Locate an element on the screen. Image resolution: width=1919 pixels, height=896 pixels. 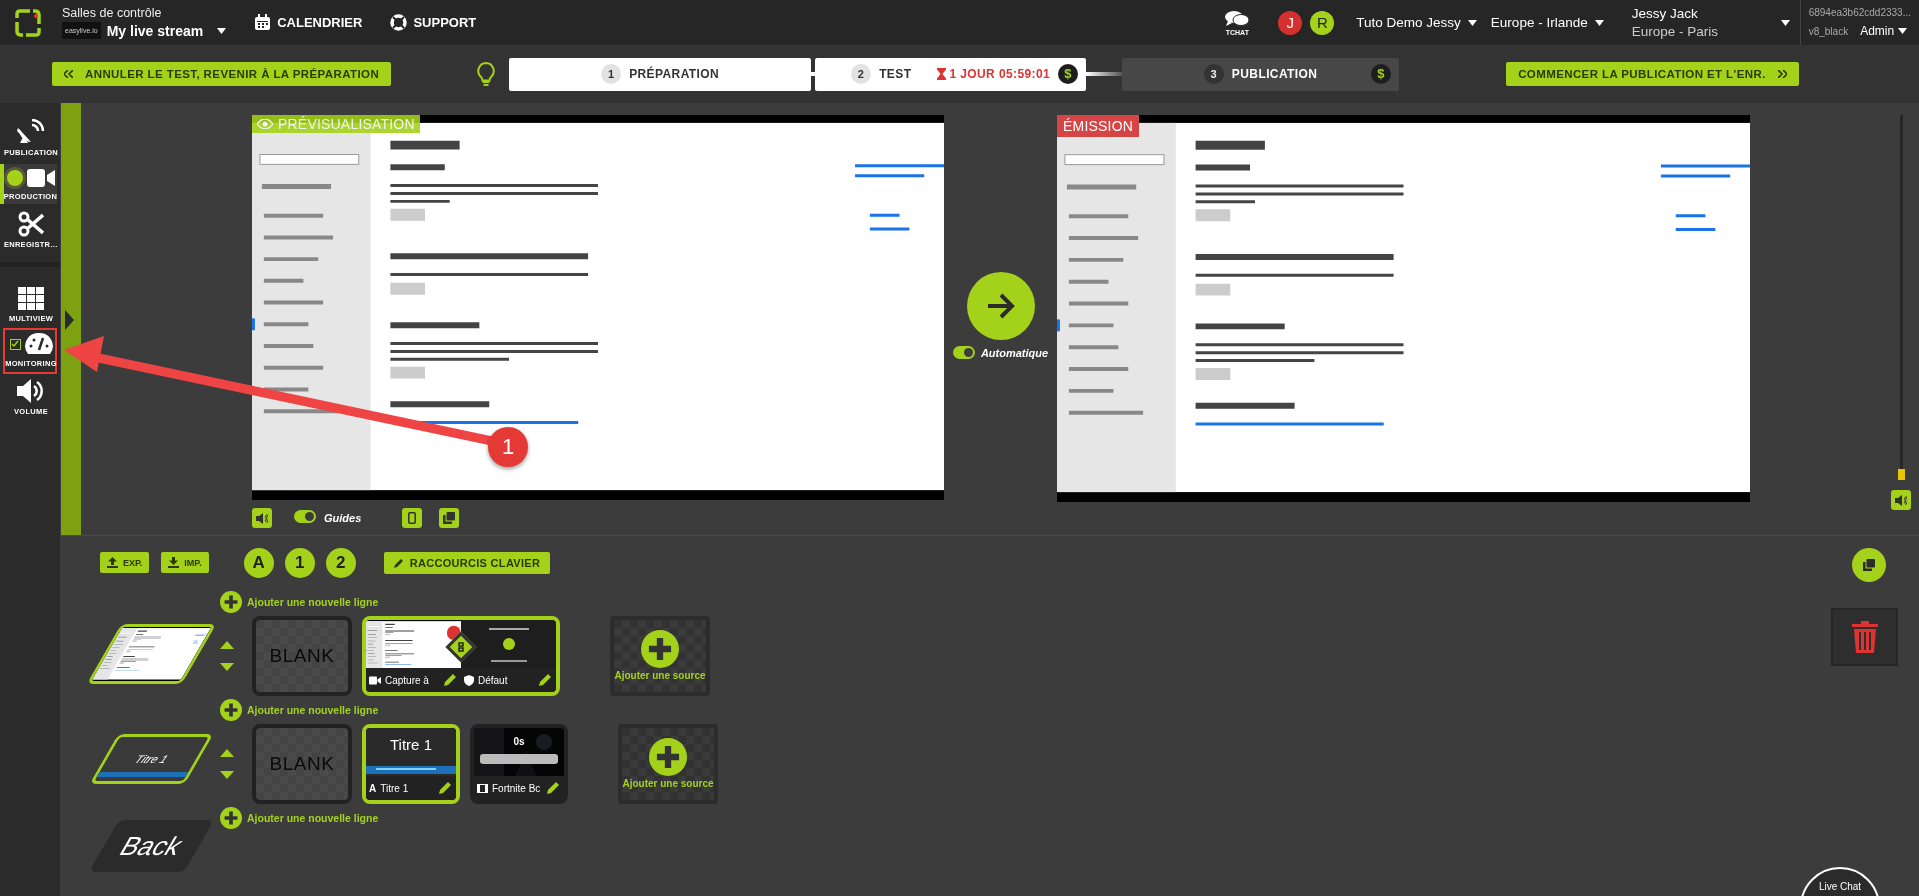
workflow-step: 3 PUBLICATION $ is located at coordinates (1261, 74).